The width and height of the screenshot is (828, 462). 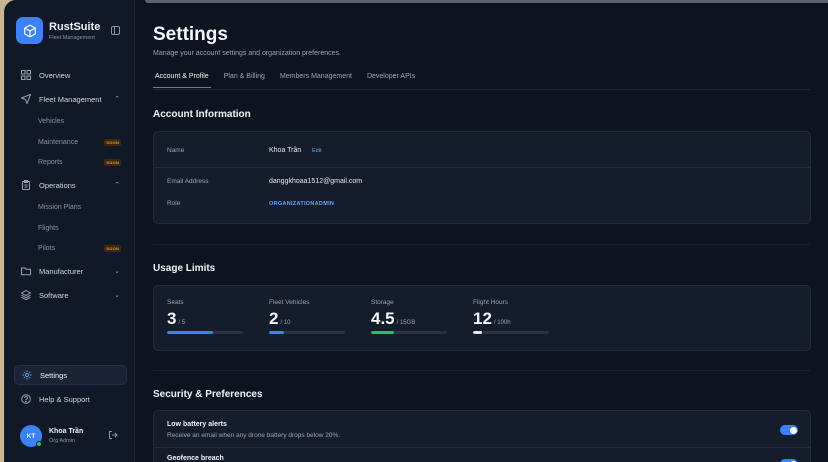 I want to click on online-status-icon, so click(x=39, y=444).